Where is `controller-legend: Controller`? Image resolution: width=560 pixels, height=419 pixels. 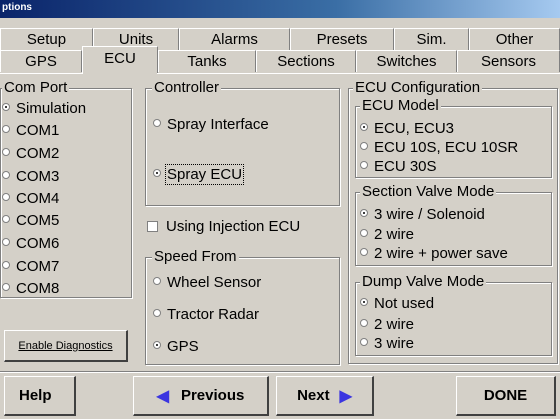 controller-legend: Controller is located at coordinates (187, 88).